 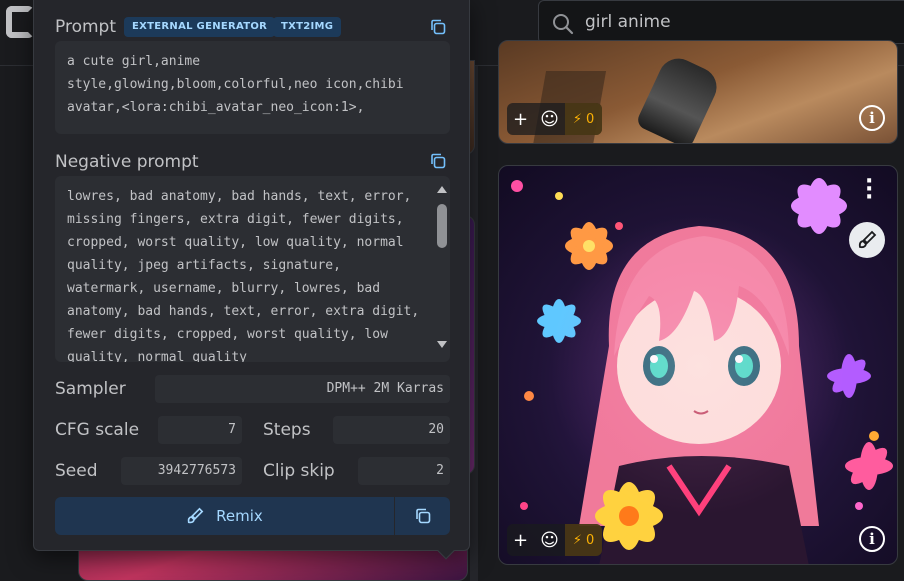 I want to click on steps-label: Steps, so click(x=287, y=430).